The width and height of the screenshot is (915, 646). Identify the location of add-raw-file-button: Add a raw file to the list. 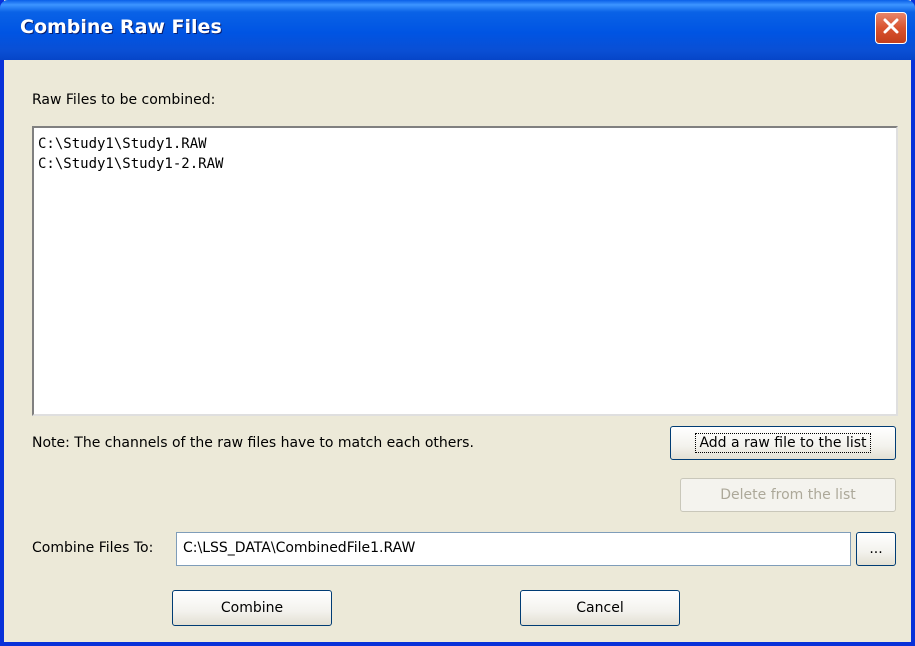
(783, 443).